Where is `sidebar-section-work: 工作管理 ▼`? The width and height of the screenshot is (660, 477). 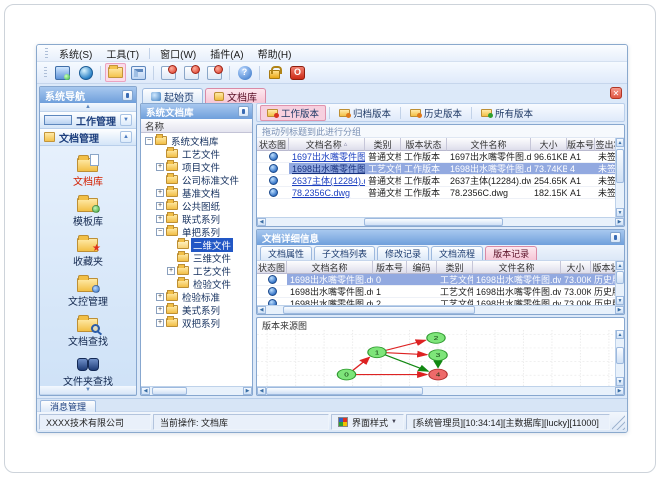 sidebar-section-work: 工作管理 ▼ is located at coordinates (88, 120).